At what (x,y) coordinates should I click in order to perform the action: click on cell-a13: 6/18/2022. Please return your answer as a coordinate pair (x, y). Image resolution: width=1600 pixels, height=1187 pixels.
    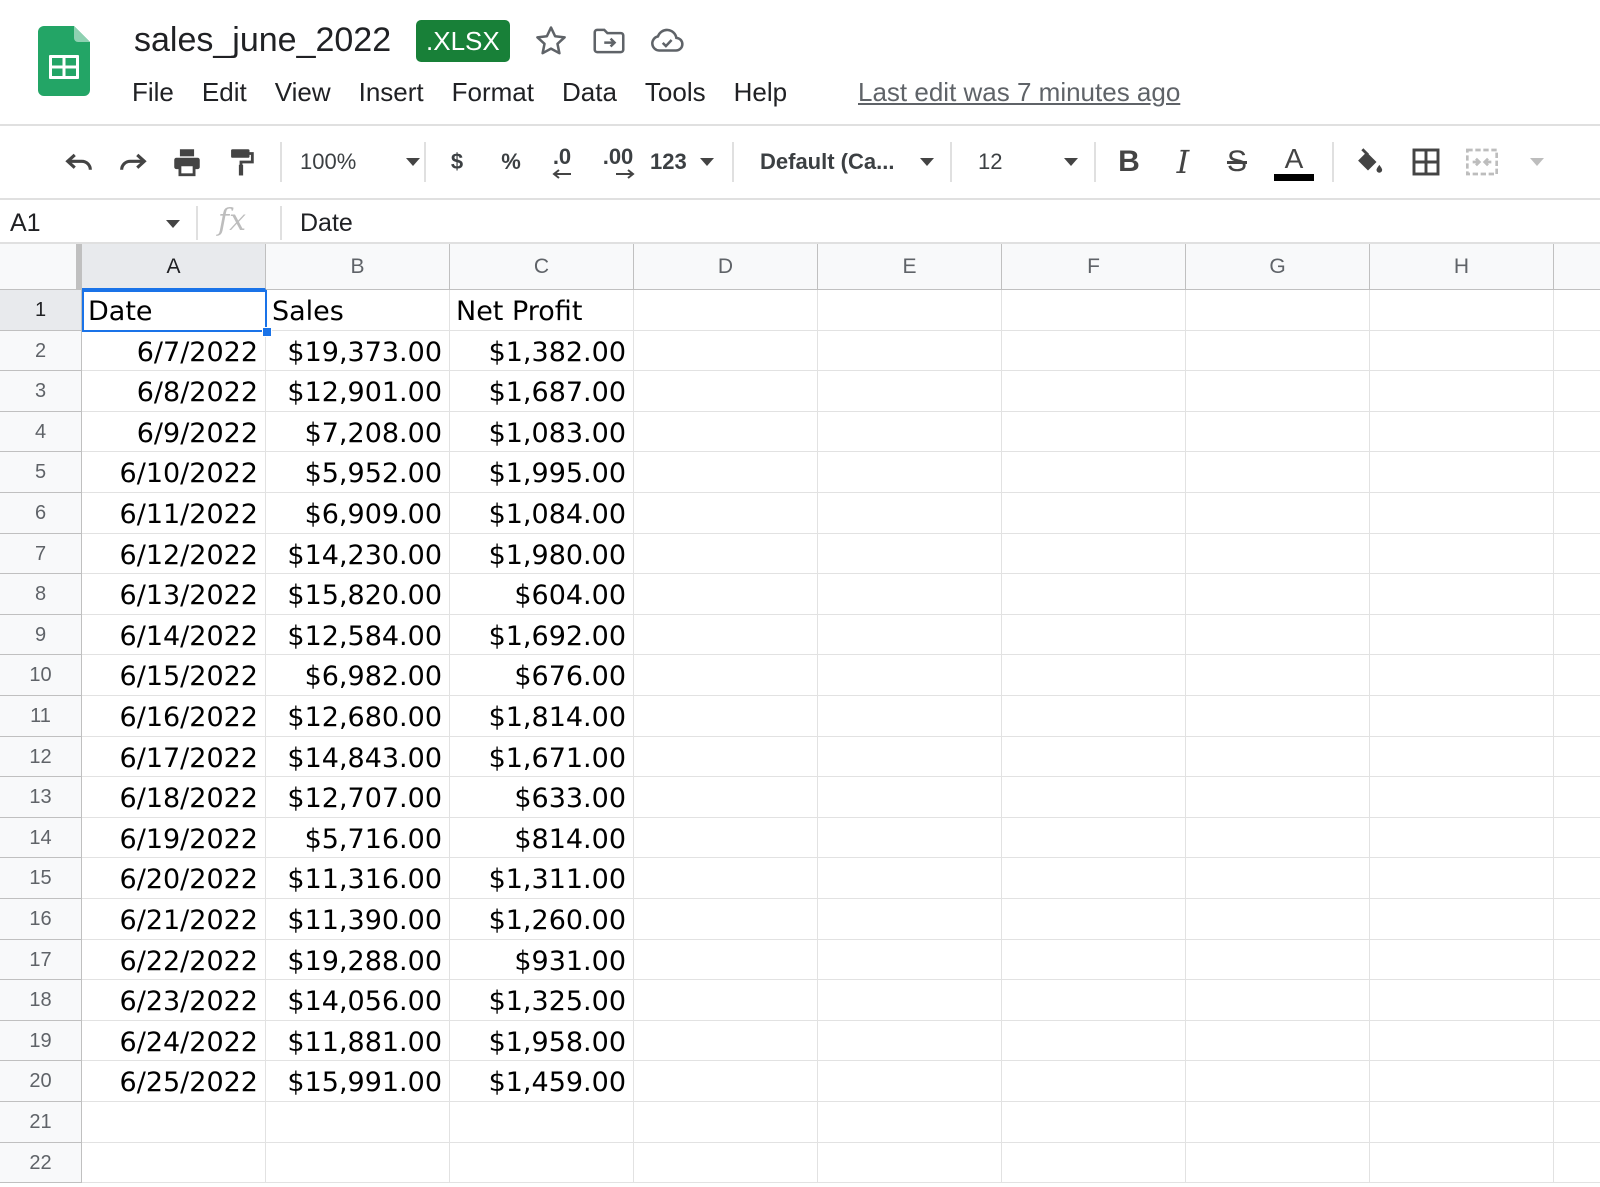
    Looking at the image, I should click on (174, 797).